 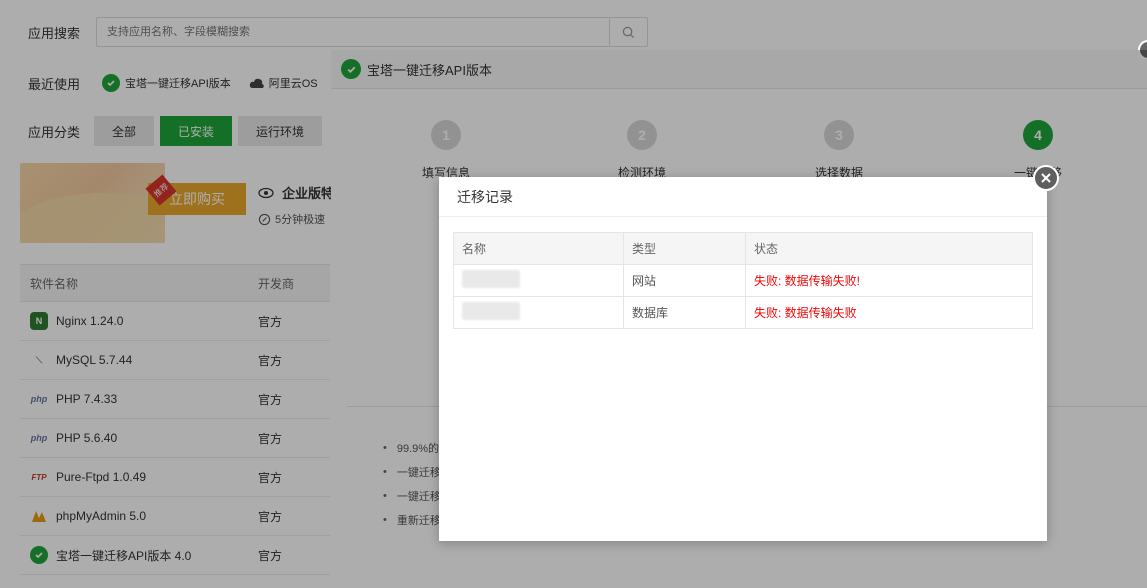 I want to click on col-name: 名称, so click(x=538, y=248).